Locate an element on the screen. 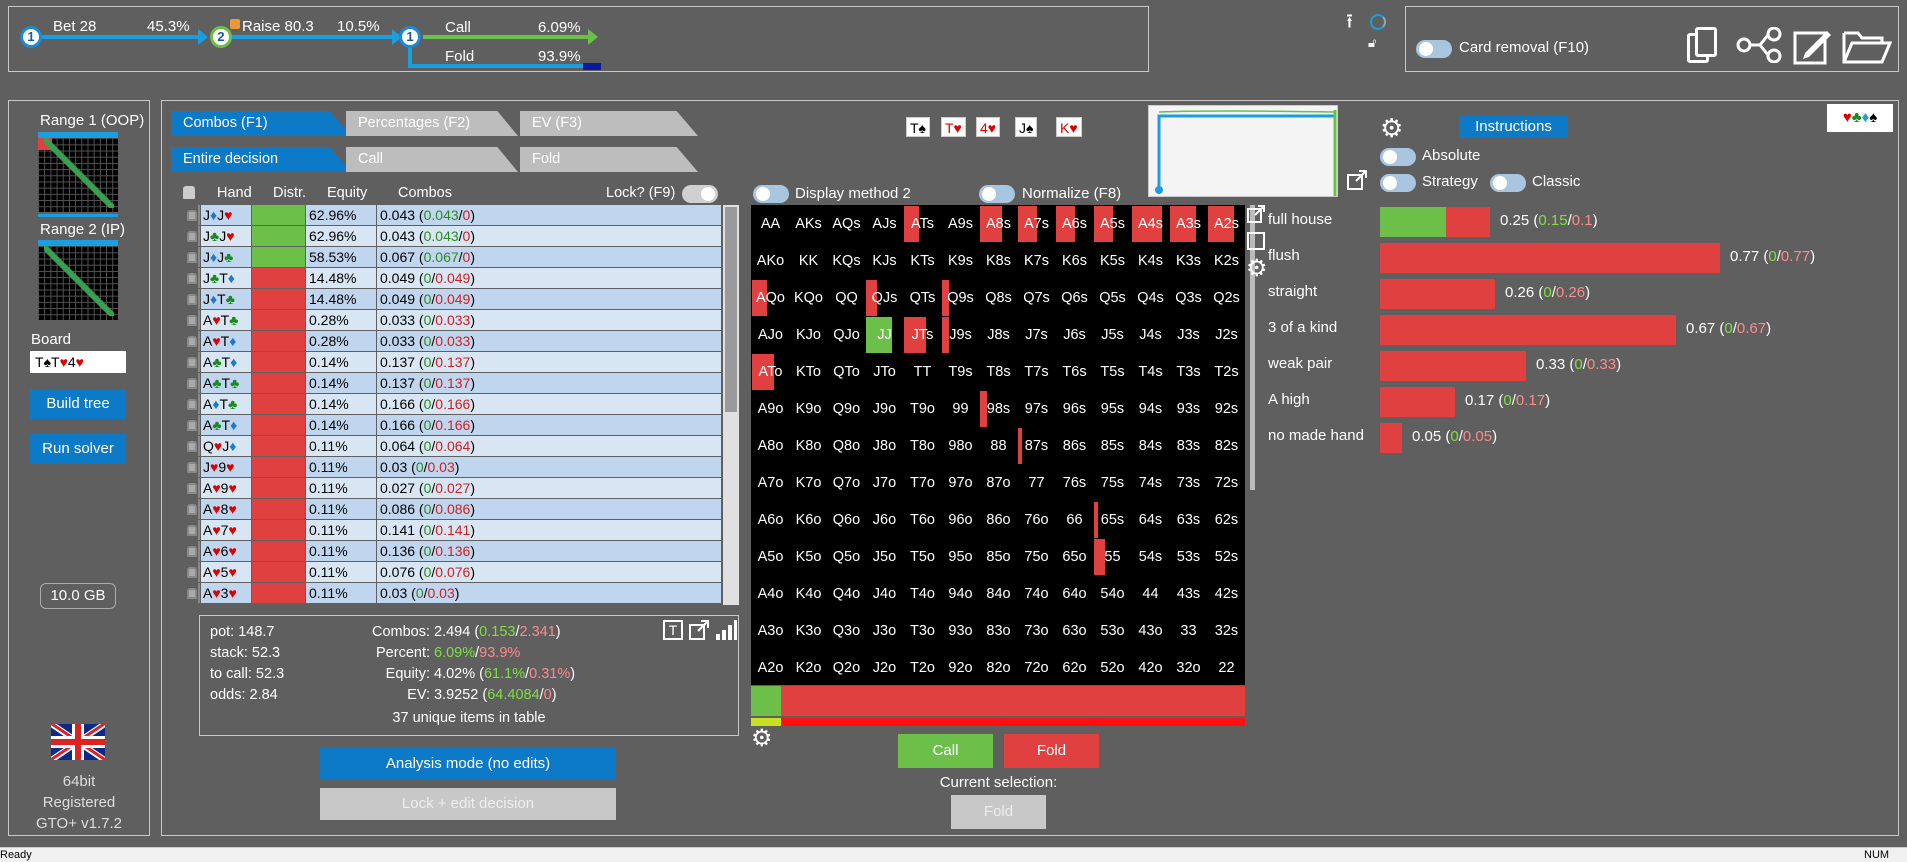  grid-cell: 75o is located at coordinates (1036, 557).